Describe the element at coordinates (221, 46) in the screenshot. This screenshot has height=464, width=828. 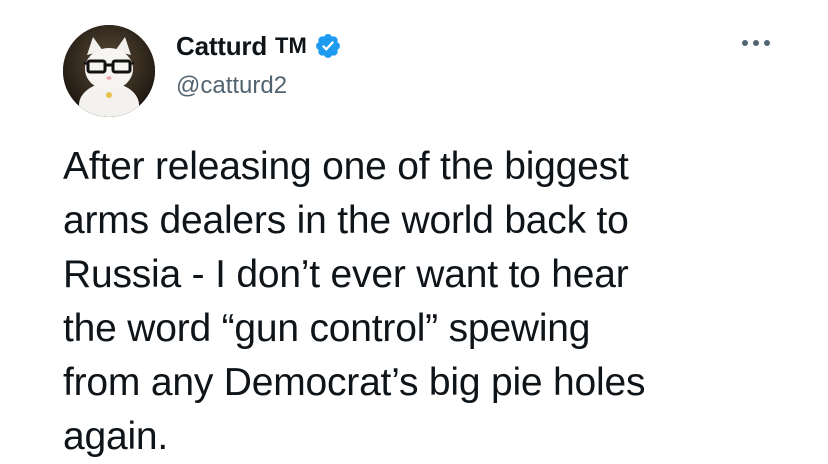
I see `display-name: Catturd` at that location.